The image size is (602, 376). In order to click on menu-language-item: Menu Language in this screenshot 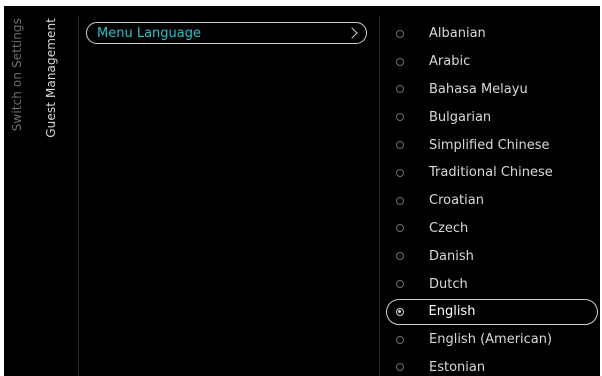, I will do `click(226, 33)`.